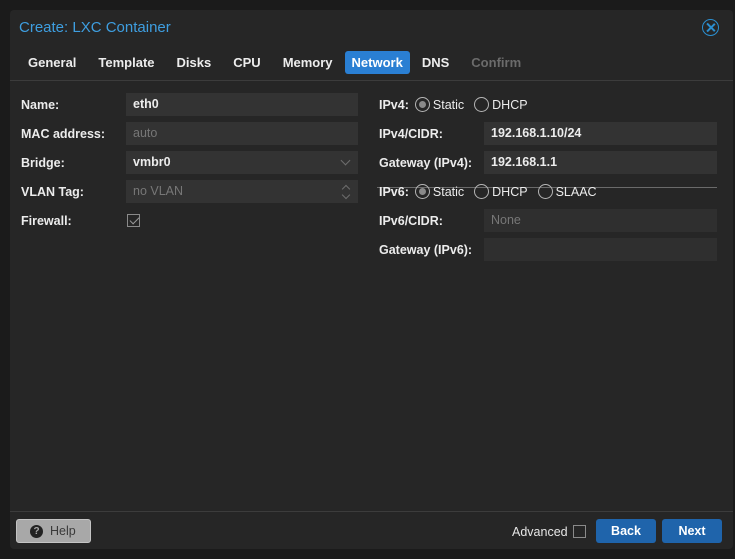  What do you see at coordinates (510, 104) in the screenshot?
I see `ipv4-dhcp-label: DHCP` at bounding box center [510, 104].